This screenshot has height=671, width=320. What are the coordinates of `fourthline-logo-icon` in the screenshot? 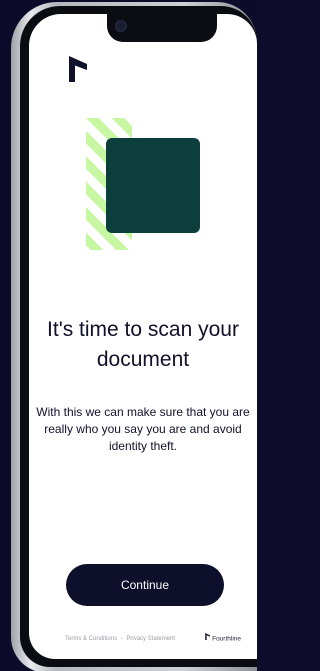 It's located at (78, 71).